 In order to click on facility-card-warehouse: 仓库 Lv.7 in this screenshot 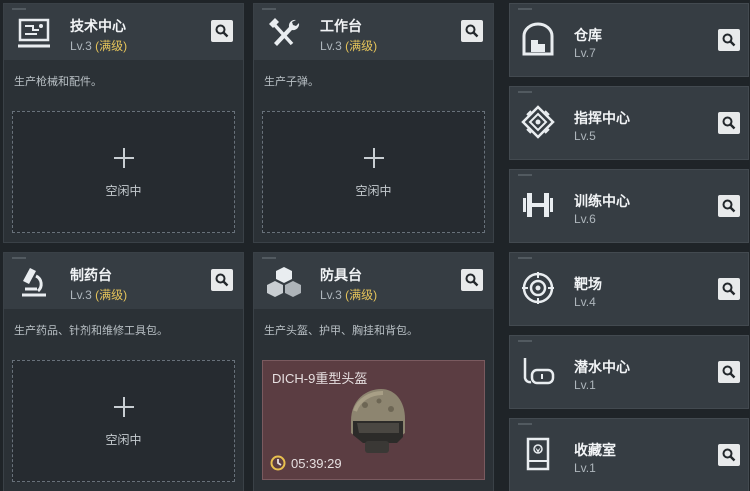, I will do `click(629, 40)`.